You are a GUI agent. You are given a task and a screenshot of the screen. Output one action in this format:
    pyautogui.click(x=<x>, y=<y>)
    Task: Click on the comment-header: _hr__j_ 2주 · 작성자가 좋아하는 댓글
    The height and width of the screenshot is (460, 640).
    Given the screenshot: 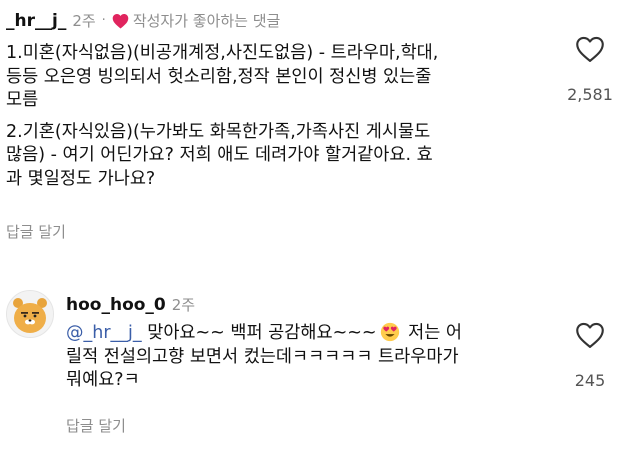 What is the action you would take?
    pyautogui.click(x=143, y=20)
    